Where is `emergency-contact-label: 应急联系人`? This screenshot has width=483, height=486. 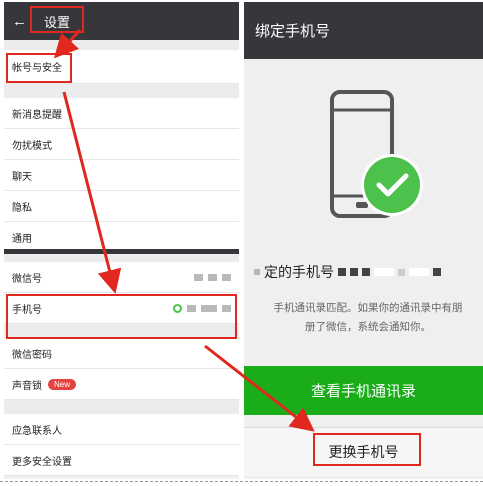
emergency-contact-label: 应急联系人 is located at coordinates (37, 431).